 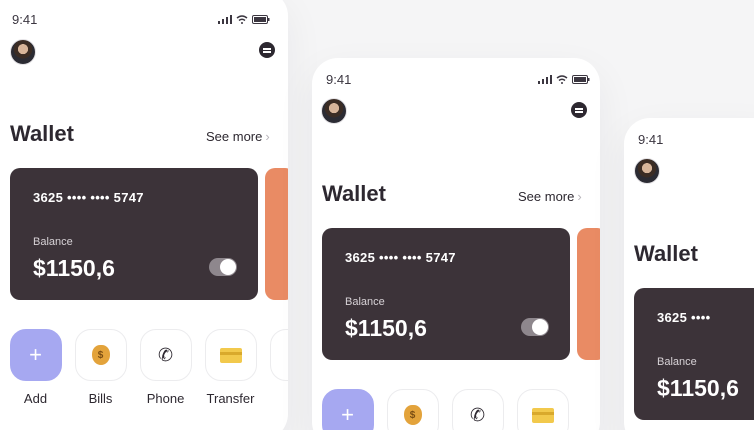 I want to click on action-add: +, so click(x=347, y=409).